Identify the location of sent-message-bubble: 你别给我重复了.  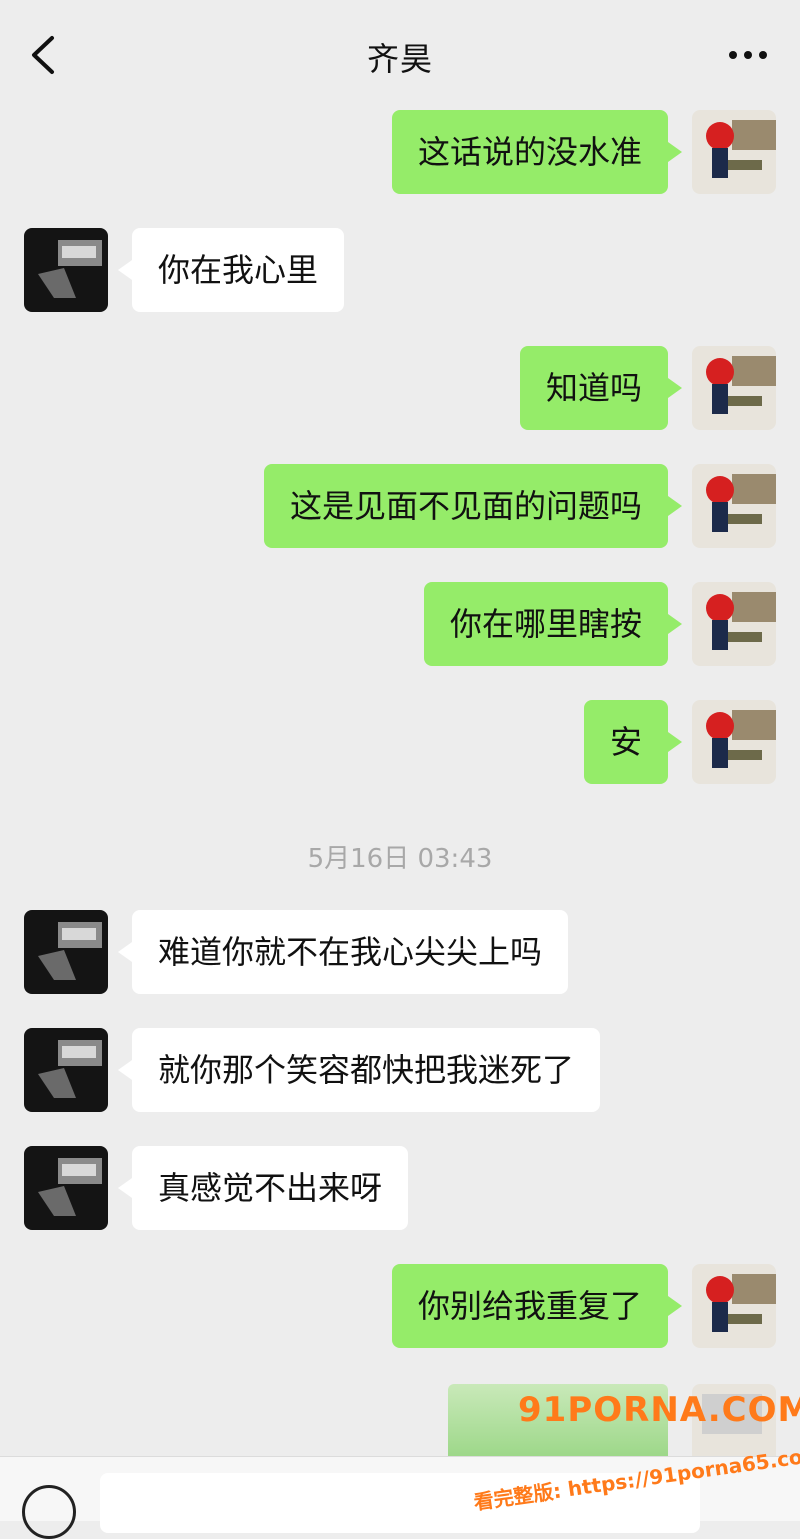
(537, 1306).